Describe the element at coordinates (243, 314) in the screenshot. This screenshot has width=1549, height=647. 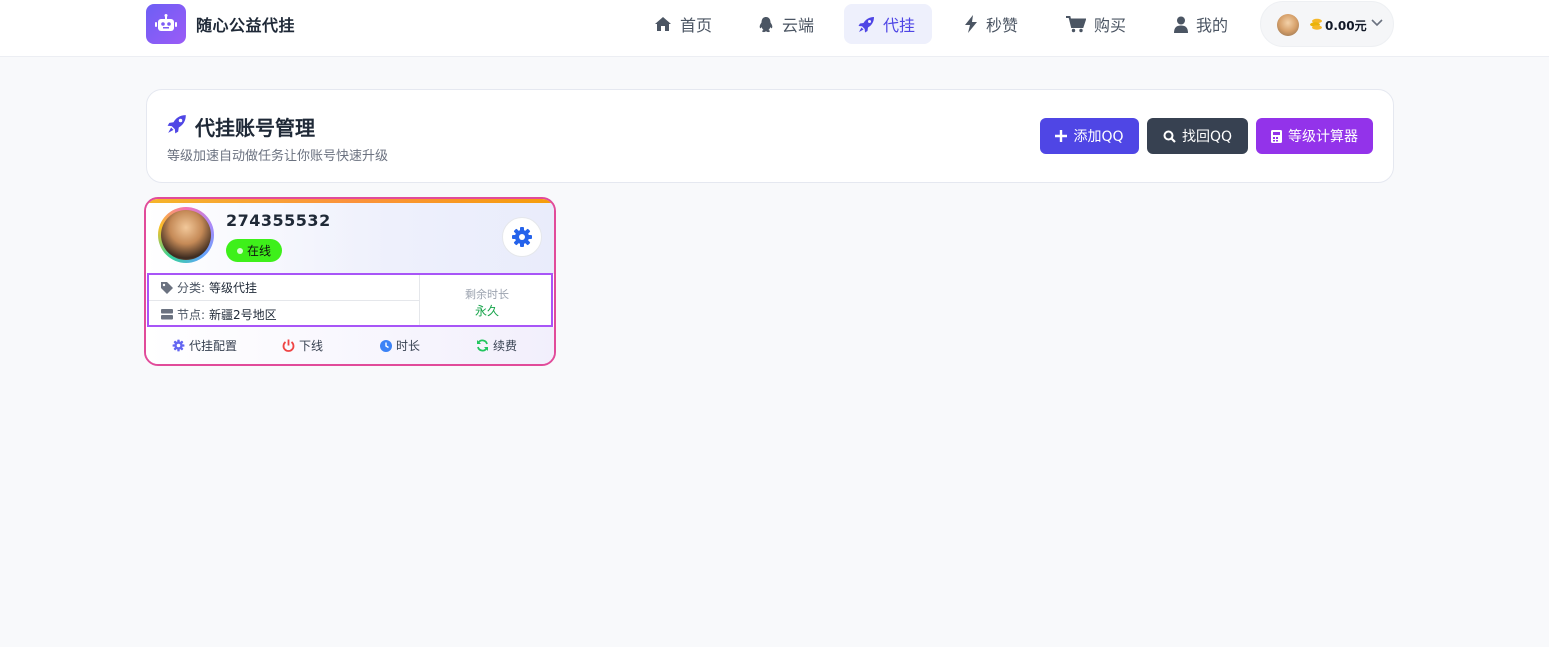
I see `node-value: 新疆2号地区` at that location.